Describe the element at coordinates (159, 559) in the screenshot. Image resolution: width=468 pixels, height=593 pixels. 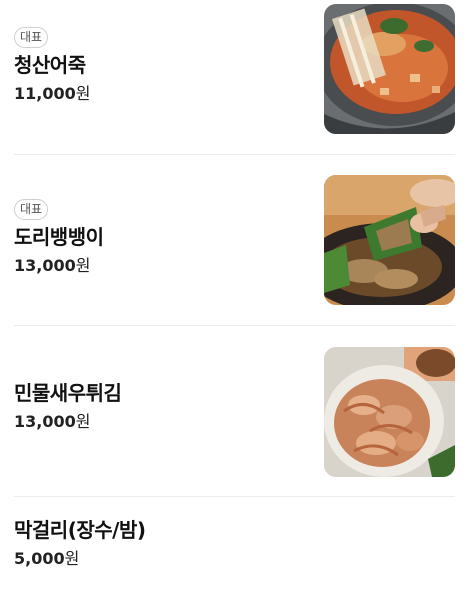
I see `menu-item-price: 5,000원` at that location.